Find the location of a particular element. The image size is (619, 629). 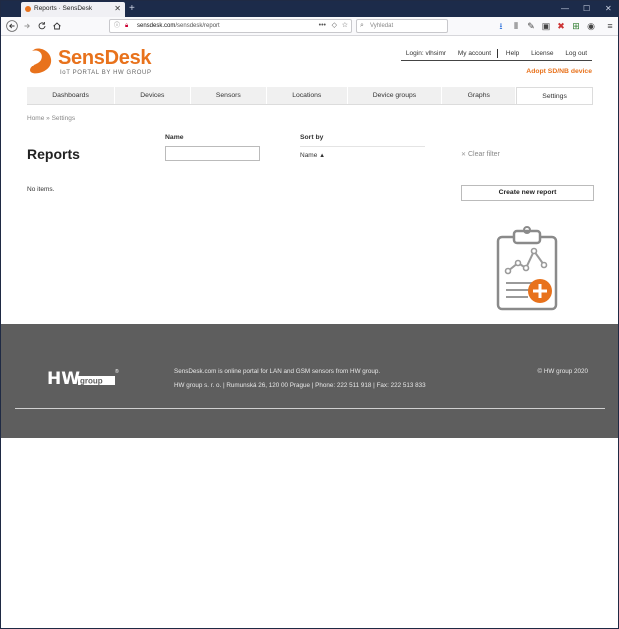

breadcrumb-home: Home is located at coordinates (35, 118).